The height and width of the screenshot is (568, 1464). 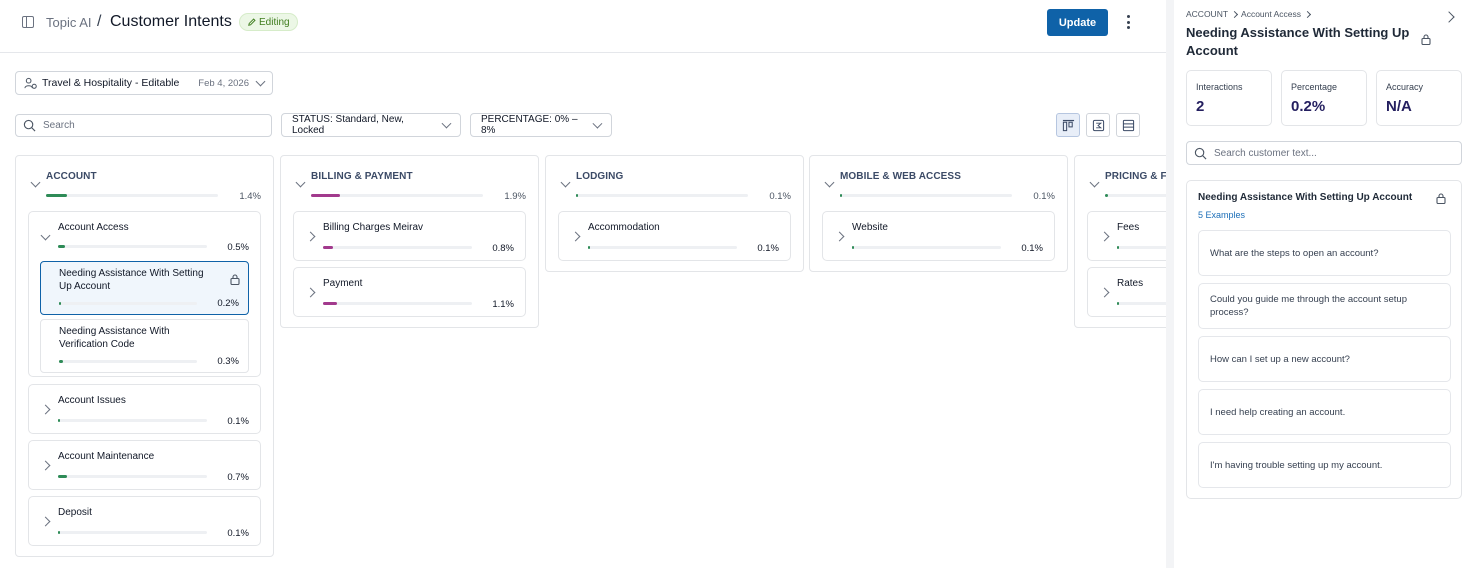 I want to click on topic-card: Account Maintenance 0.7%, so click(x=144, y=465).